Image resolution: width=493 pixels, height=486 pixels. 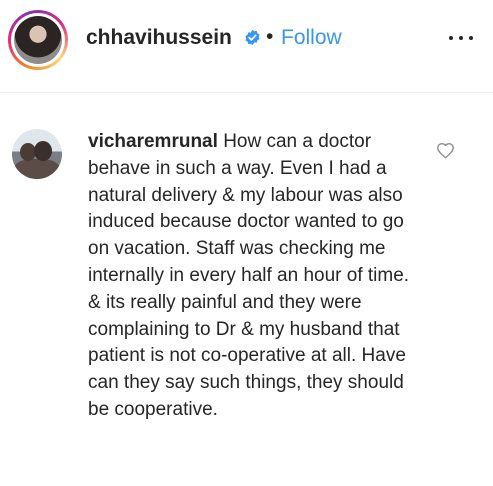 I want to click on profile-avatar, so click(x=38, y=40).